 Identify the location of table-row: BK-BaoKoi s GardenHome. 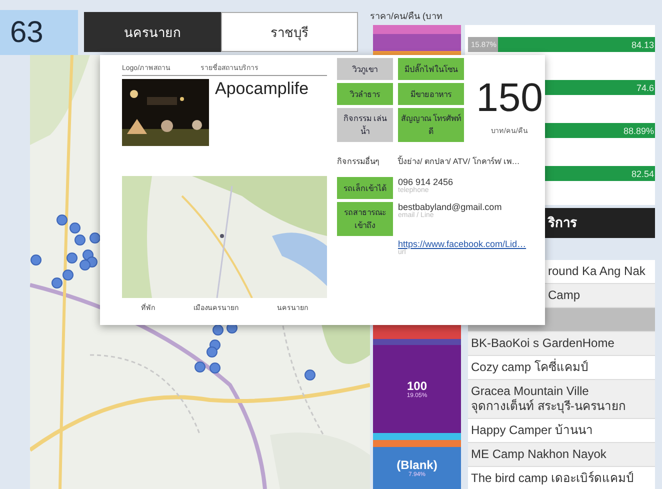
(561, 344).